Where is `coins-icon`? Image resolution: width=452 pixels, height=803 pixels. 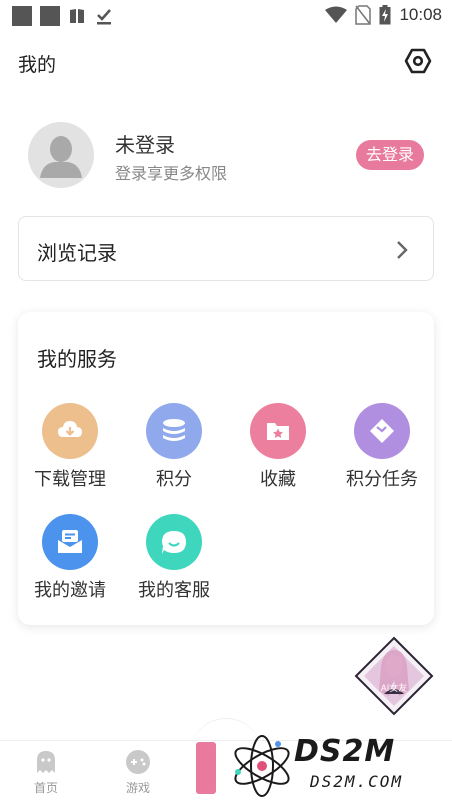 coins-icon is located at coordinates (174, 431).